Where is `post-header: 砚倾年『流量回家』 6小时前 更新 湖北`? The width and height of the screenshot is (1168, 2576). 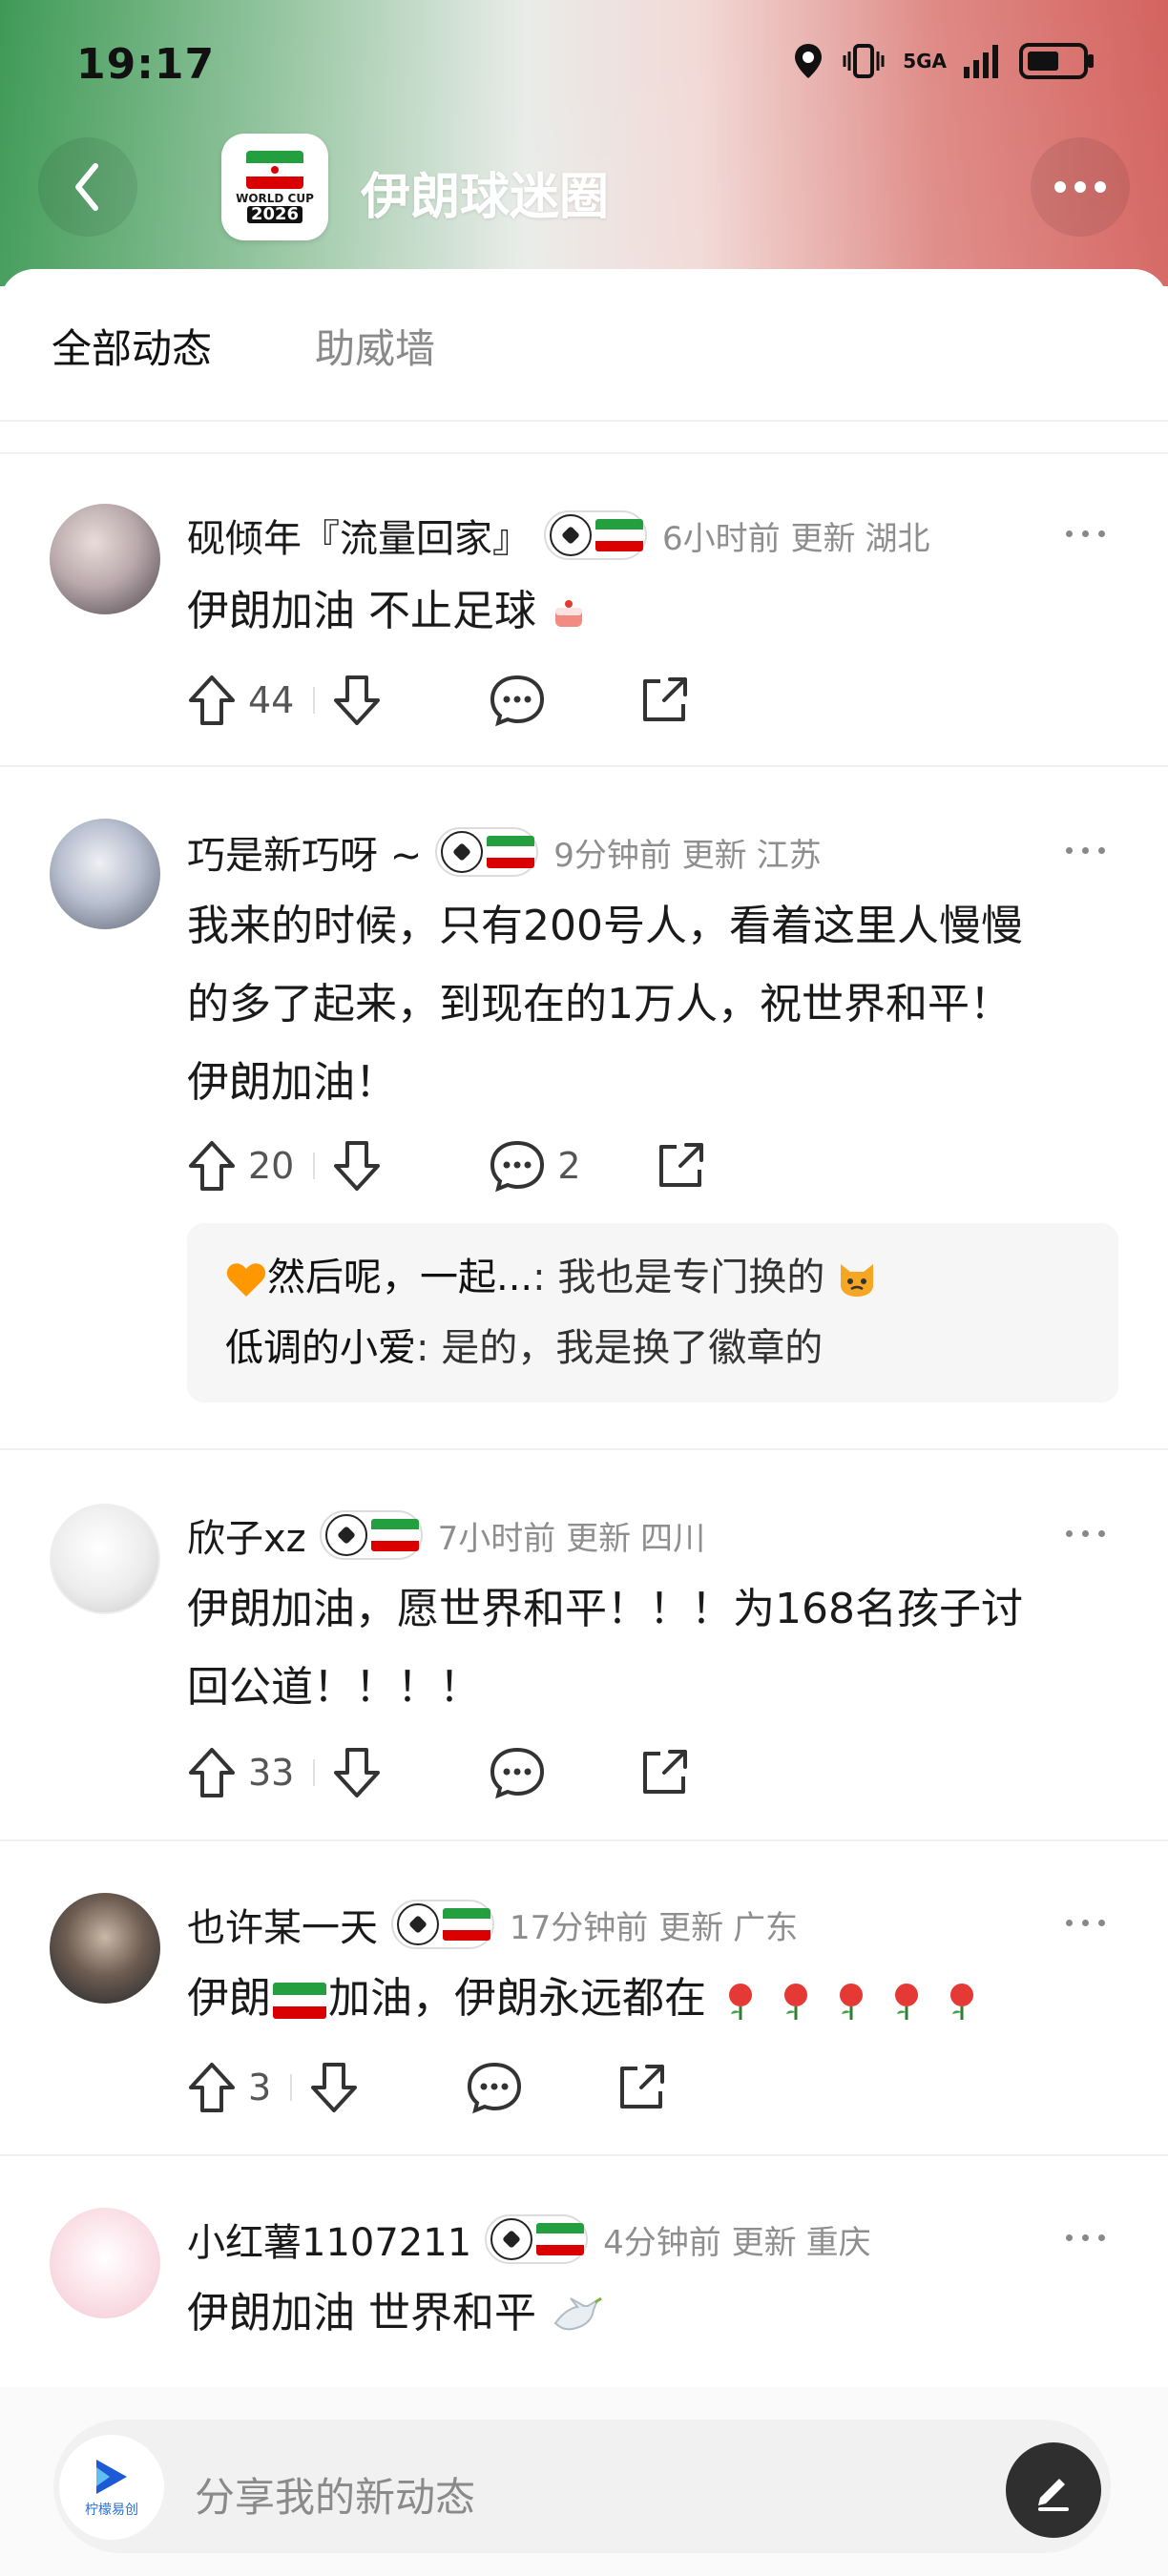
post-header: 砚倾年『流量回家』 6小时前 更新 湖北 is located at coordinates (558, 535).